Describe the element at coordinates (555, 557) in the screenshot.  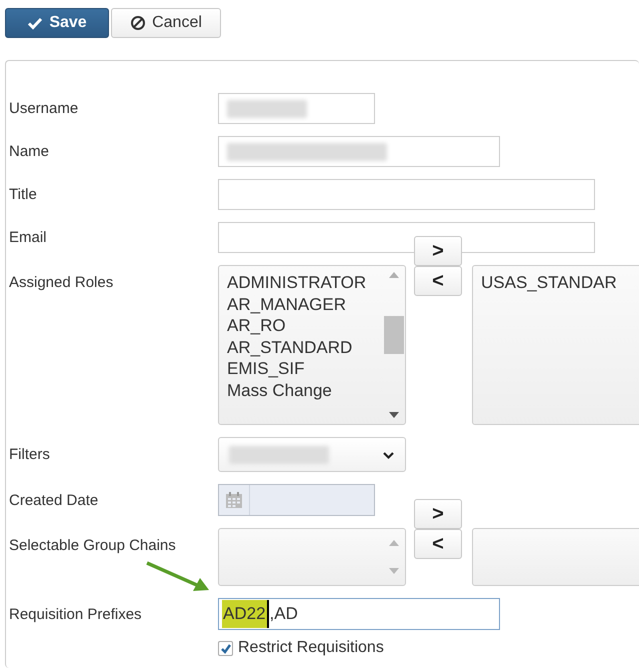
I see `assigned-list` at that location.